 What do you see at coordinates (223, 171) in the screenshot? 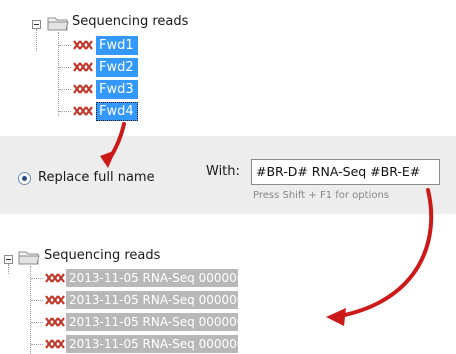
I see `with-label: With:` at bounding box center [223, 171].